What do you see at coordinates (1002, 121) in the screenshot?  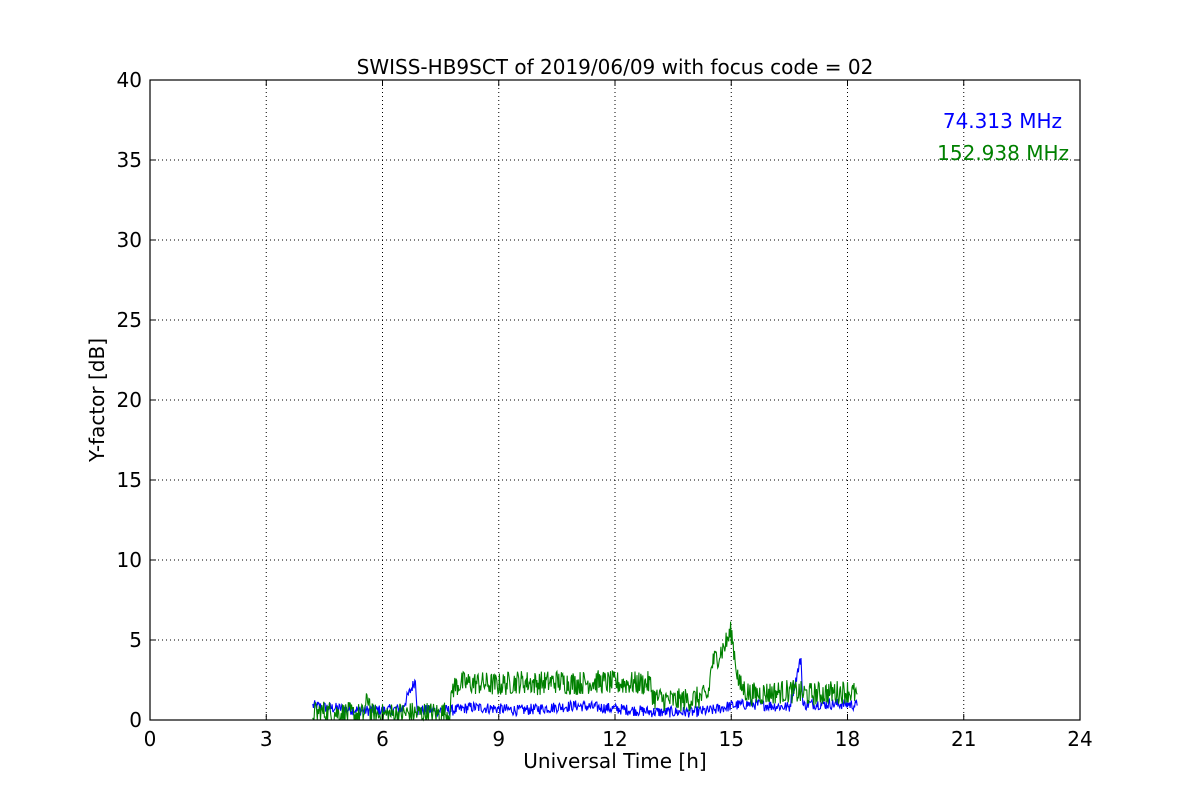 I see `legend-item-0: 74.313 MHz` at bounding box center [1002, 121].